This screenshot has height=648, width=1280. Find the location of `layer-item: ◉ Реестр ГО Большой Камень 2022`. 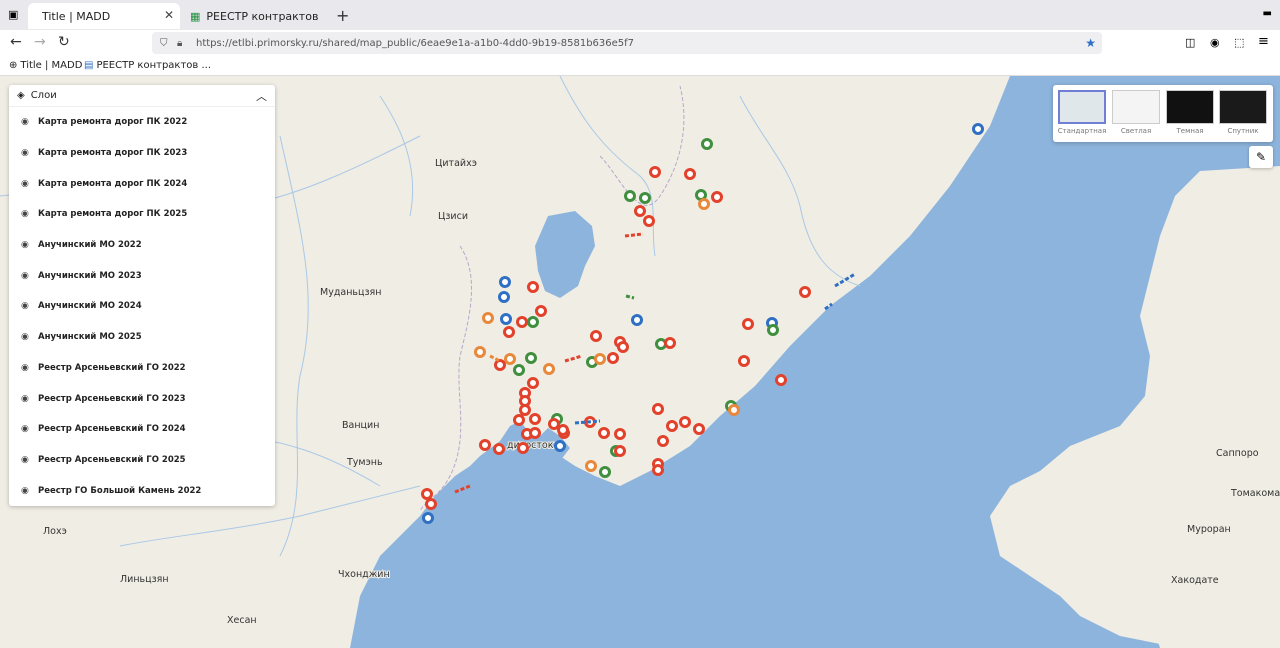

layer-item: ◉ Реестр ГО Большой Камень 2022 is located at coordinates (142, 490).